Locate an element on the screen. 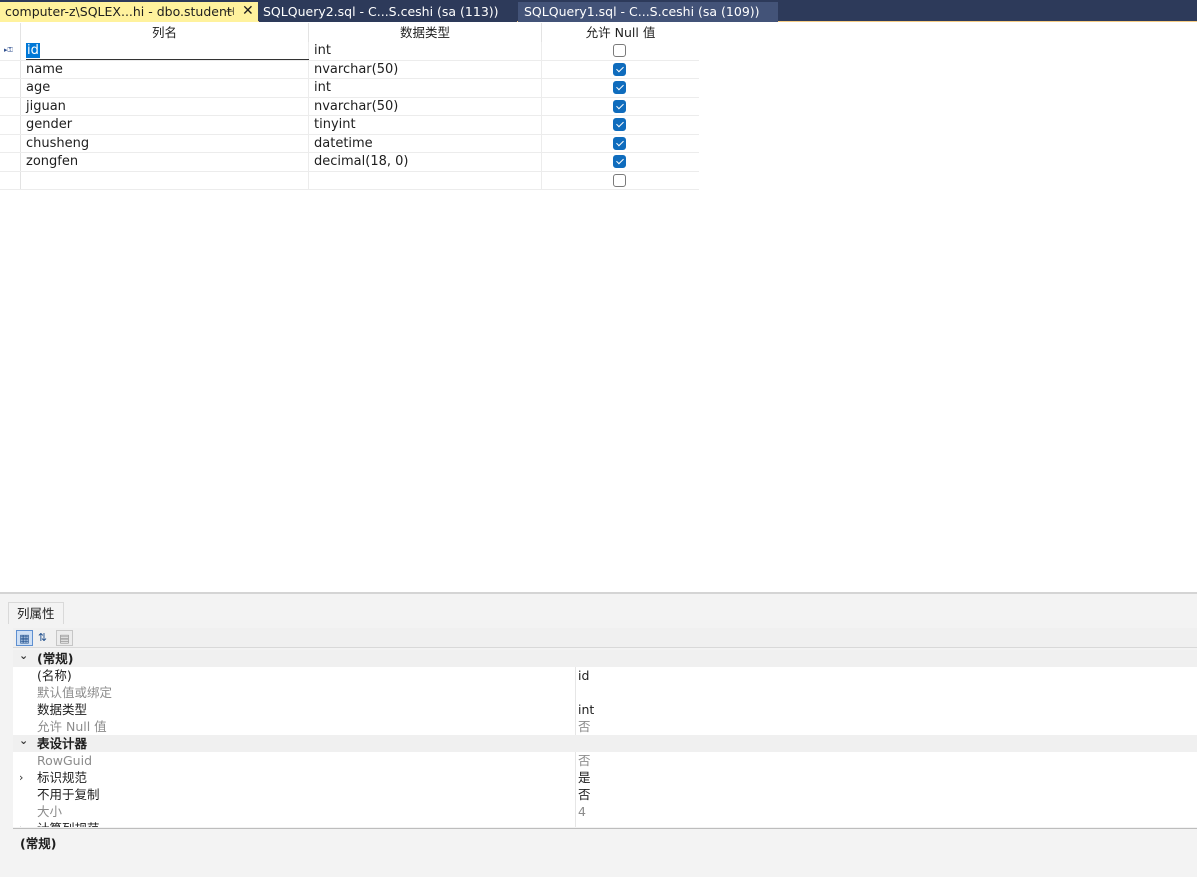 This screenshot has width=1197, height=877. table-row is located at coordinates (349, 180).